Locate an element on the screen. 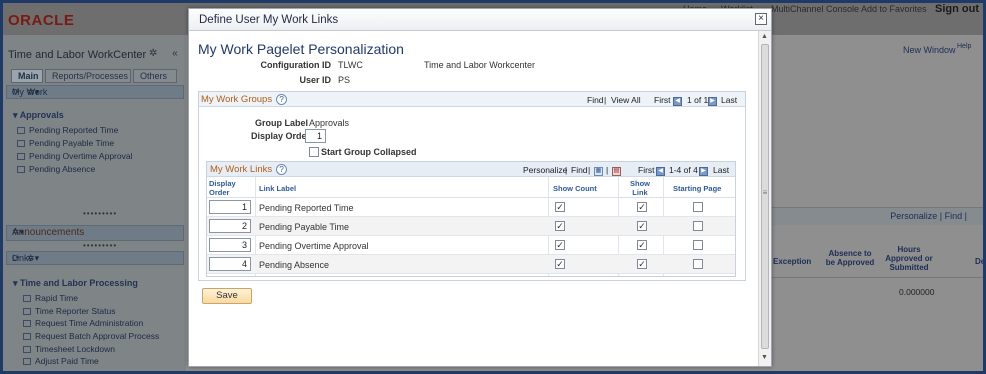 This screenshot has width=986, height=374. links-item-label: Request Batch Approval Process is located at coordinates (97, 336).